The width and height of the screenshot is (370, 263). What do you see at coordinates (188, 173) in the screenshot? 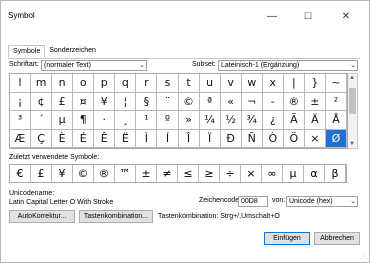
I see `recent-symbol-cell: ≤` at bounding box center [188, 173].